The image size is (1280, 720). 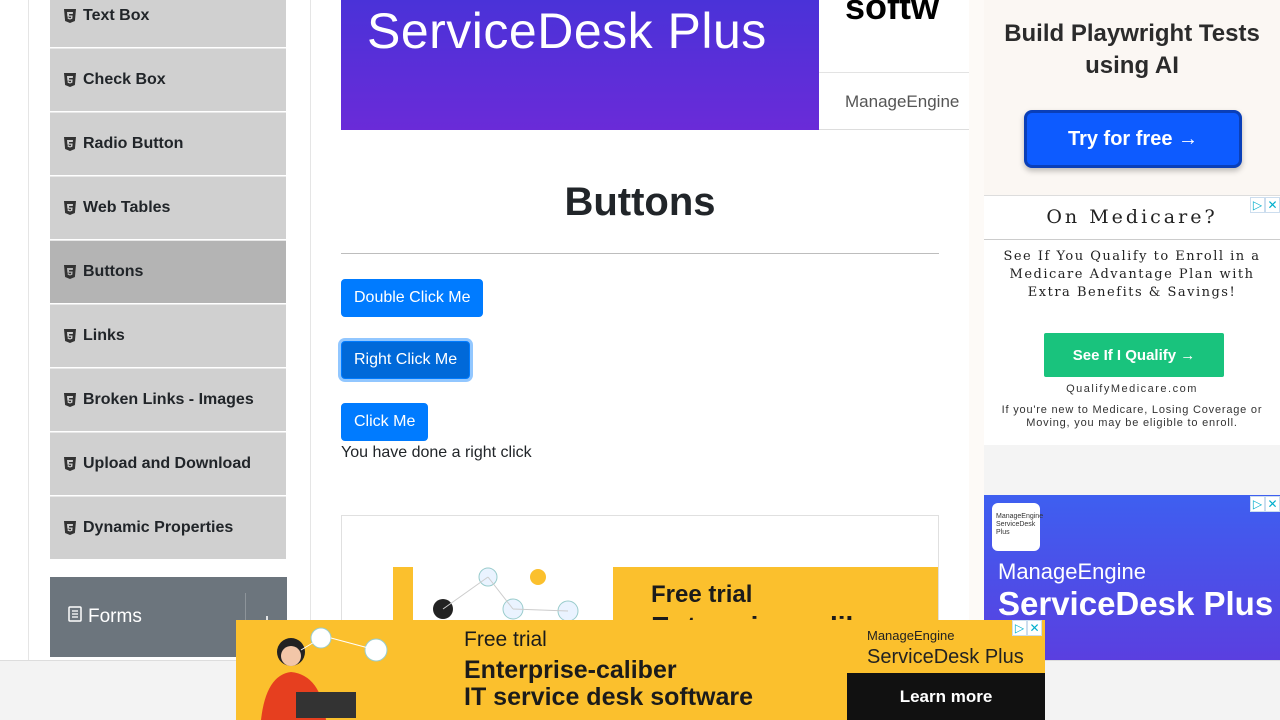 I want to click on ad-url: QualifyMedicare.com, so click(x=1132, y=389).